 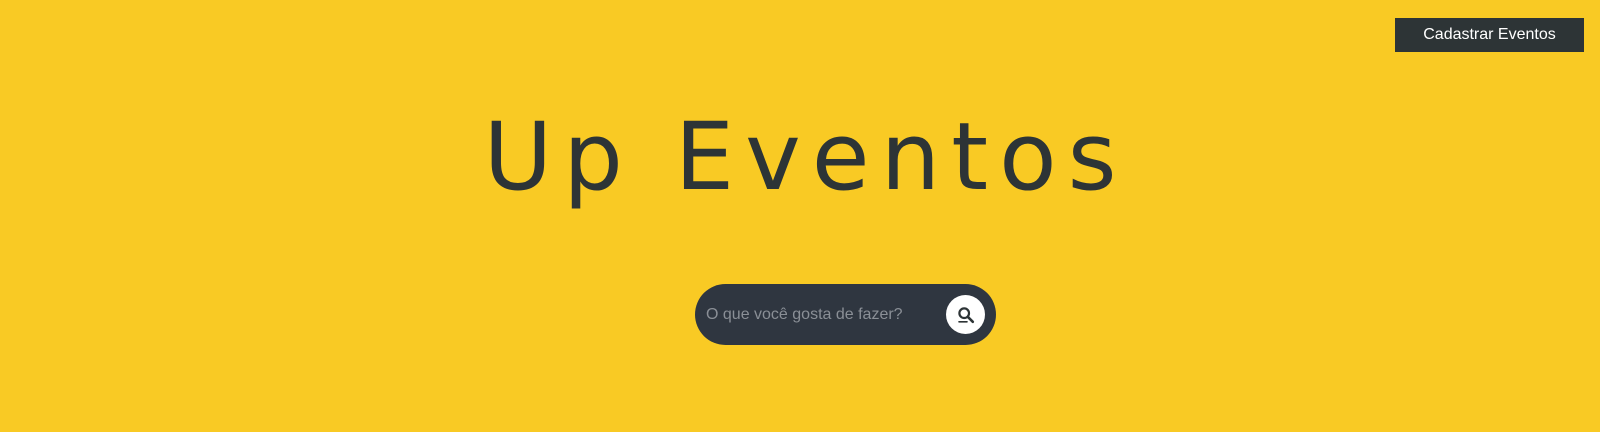 I want to click on search-icon, so click(x=965, y=314).